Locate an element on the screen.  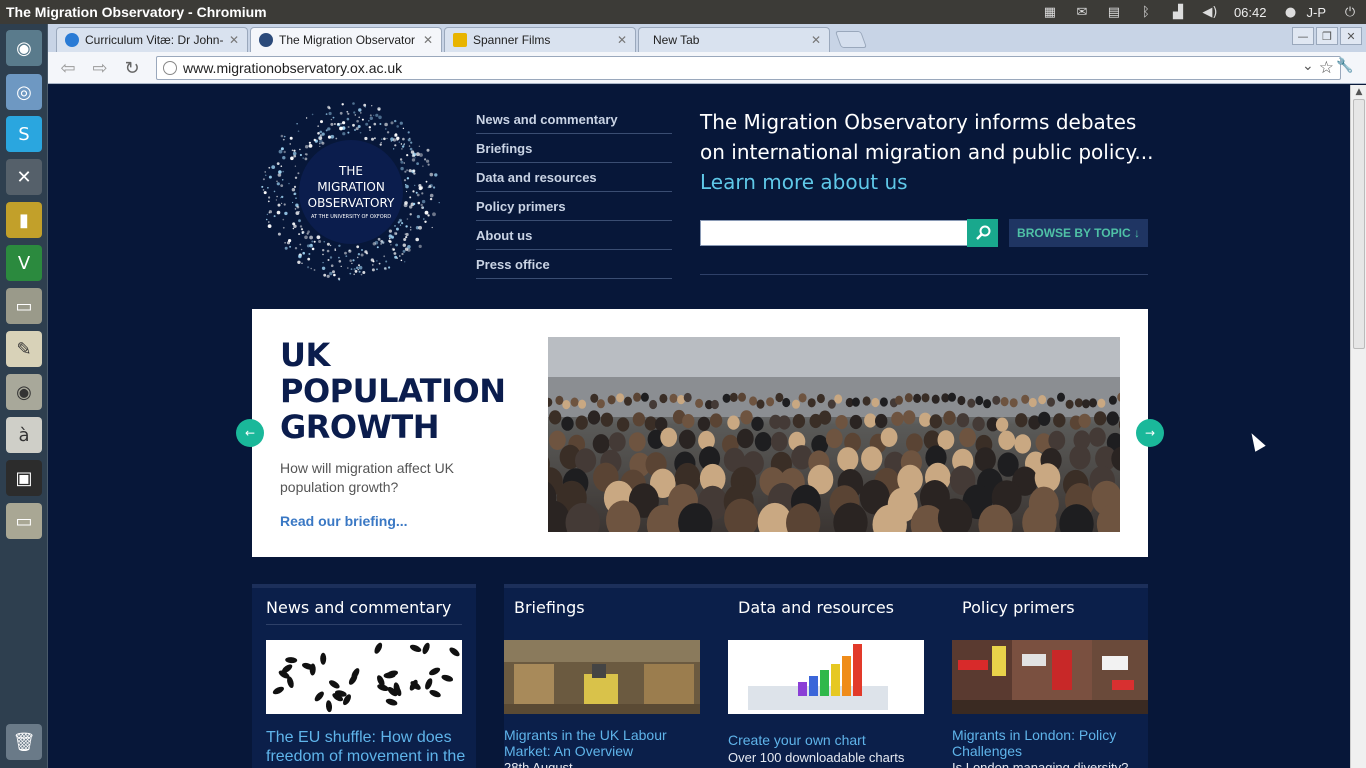
tab-label: New Tab is located at coordinates (676, 40).